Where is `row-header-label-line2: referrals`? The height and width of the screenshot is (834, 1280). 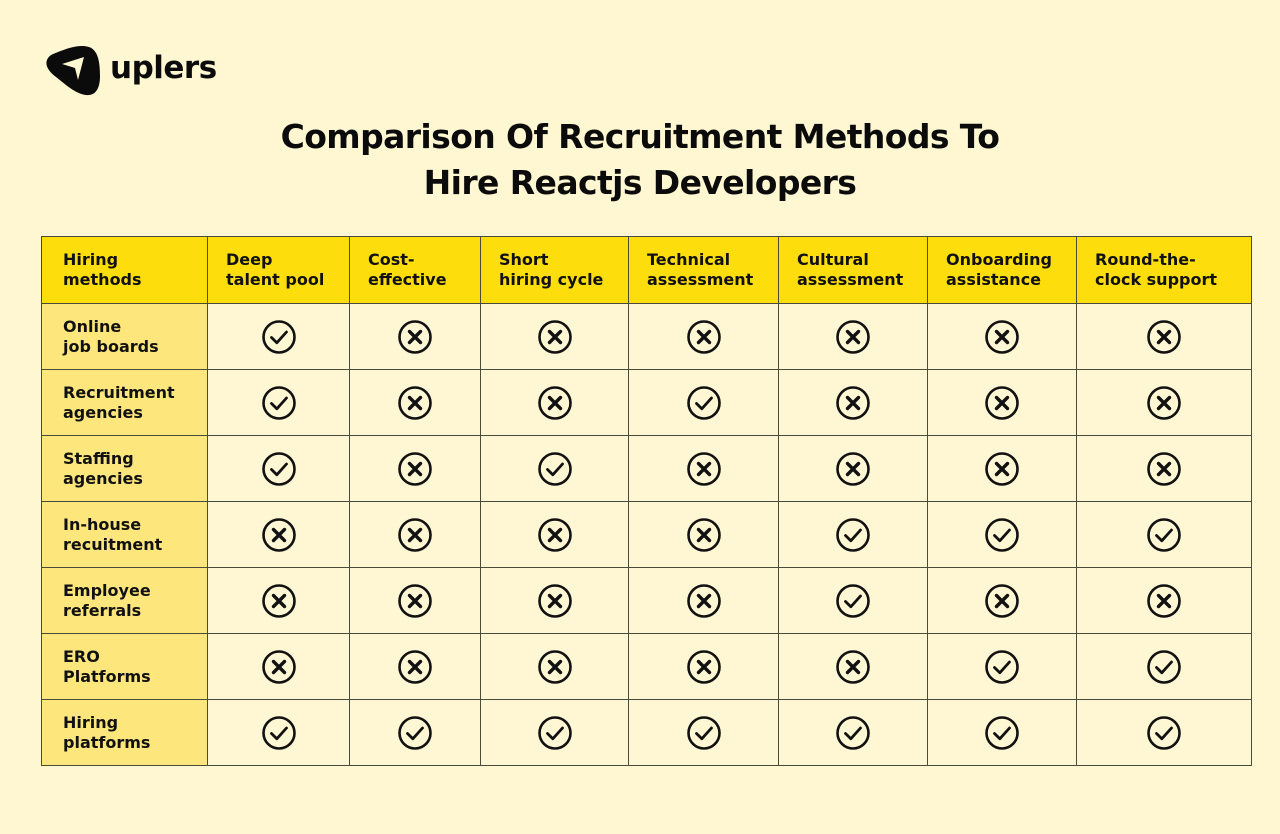
row-header-label-line2: referrals is located at coordinates (102, 610).